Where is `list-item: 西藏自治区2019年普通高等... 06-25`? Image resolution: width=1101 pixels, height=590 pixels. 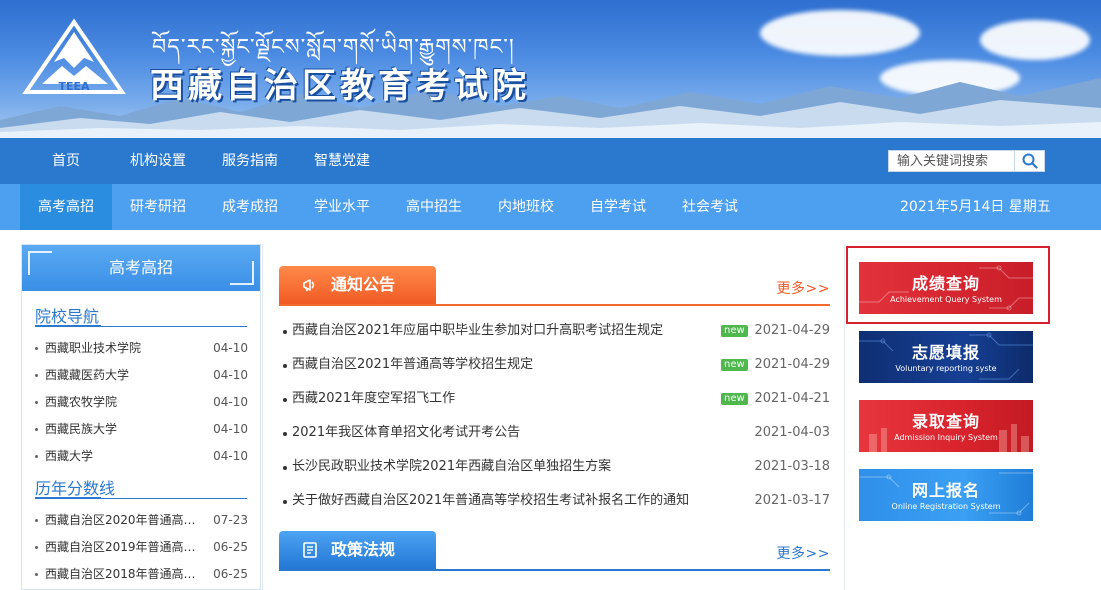 list-item: 西藏自治区2019年普通高等... 06-25 is located at coordinates (141, 547).